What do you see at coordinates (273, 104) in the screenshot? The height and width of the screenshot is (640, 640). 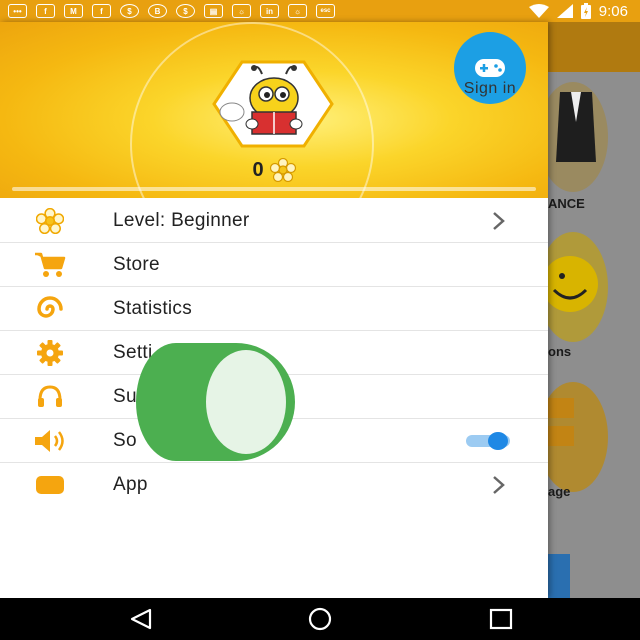 I see `bee-avatar` at bounding box center [273, 104].